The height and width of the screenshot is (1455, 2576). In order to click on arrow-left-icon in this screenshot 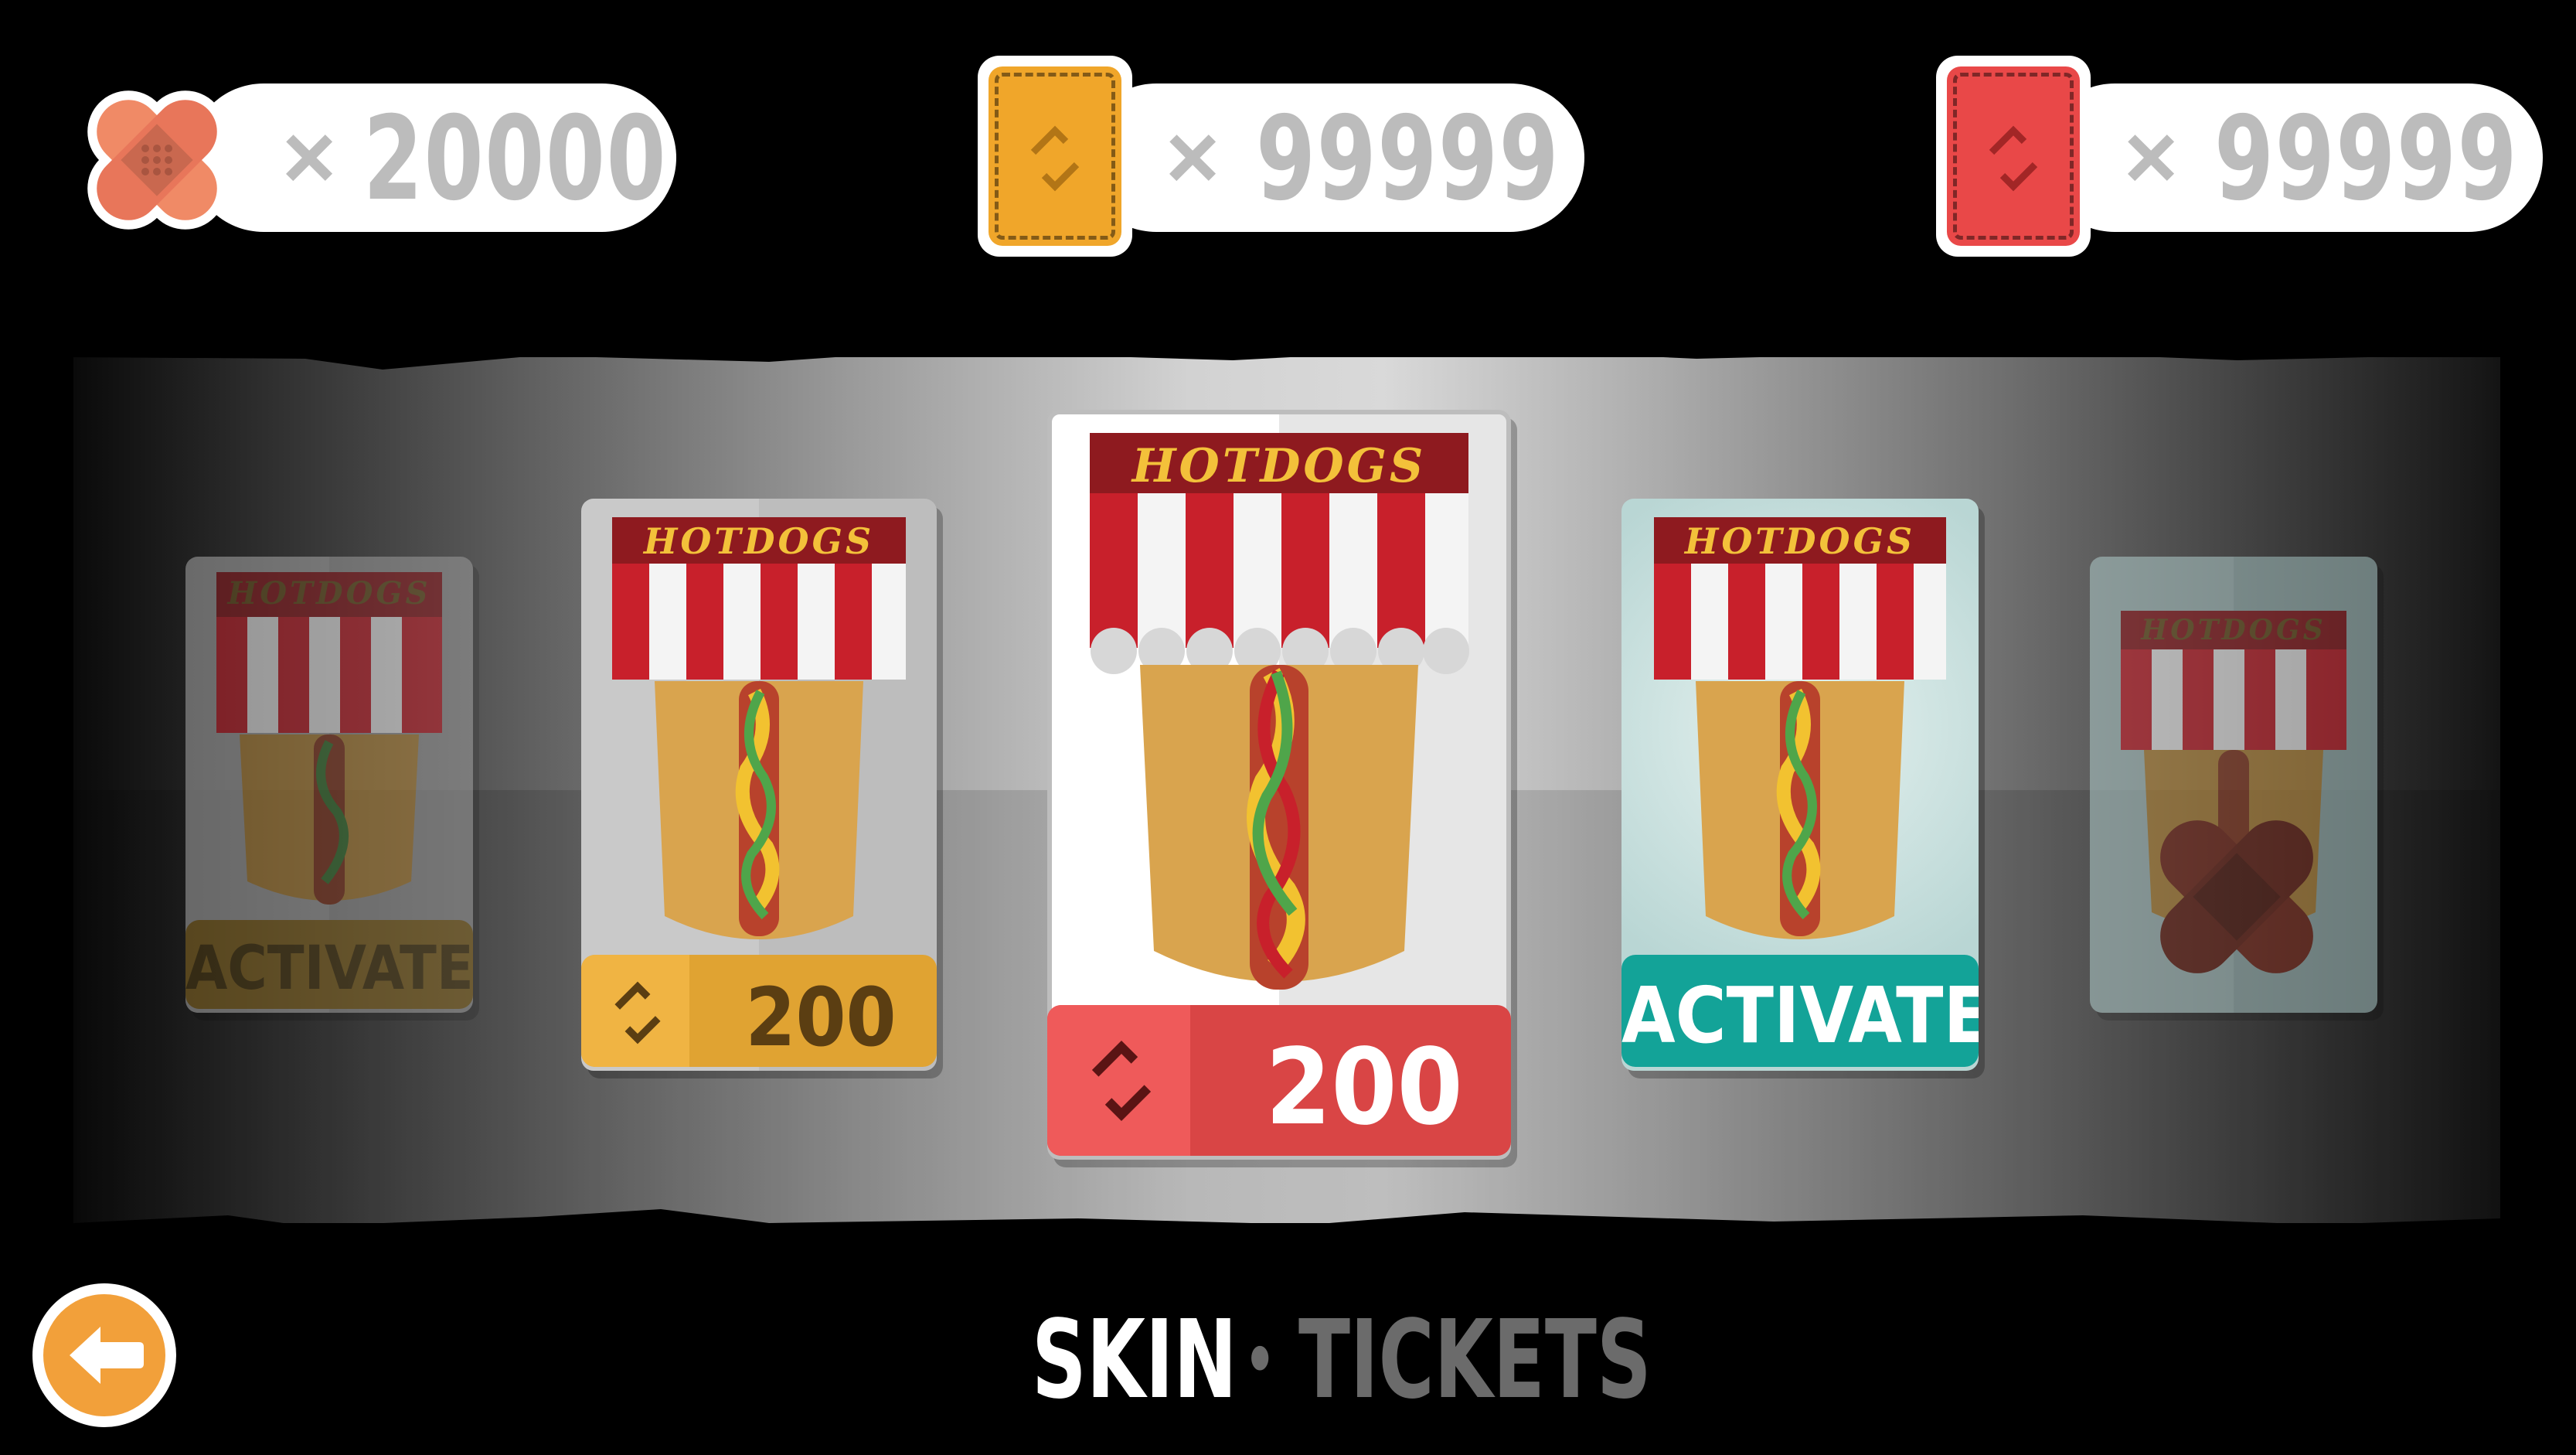, I will do `click(107, 1355)`.